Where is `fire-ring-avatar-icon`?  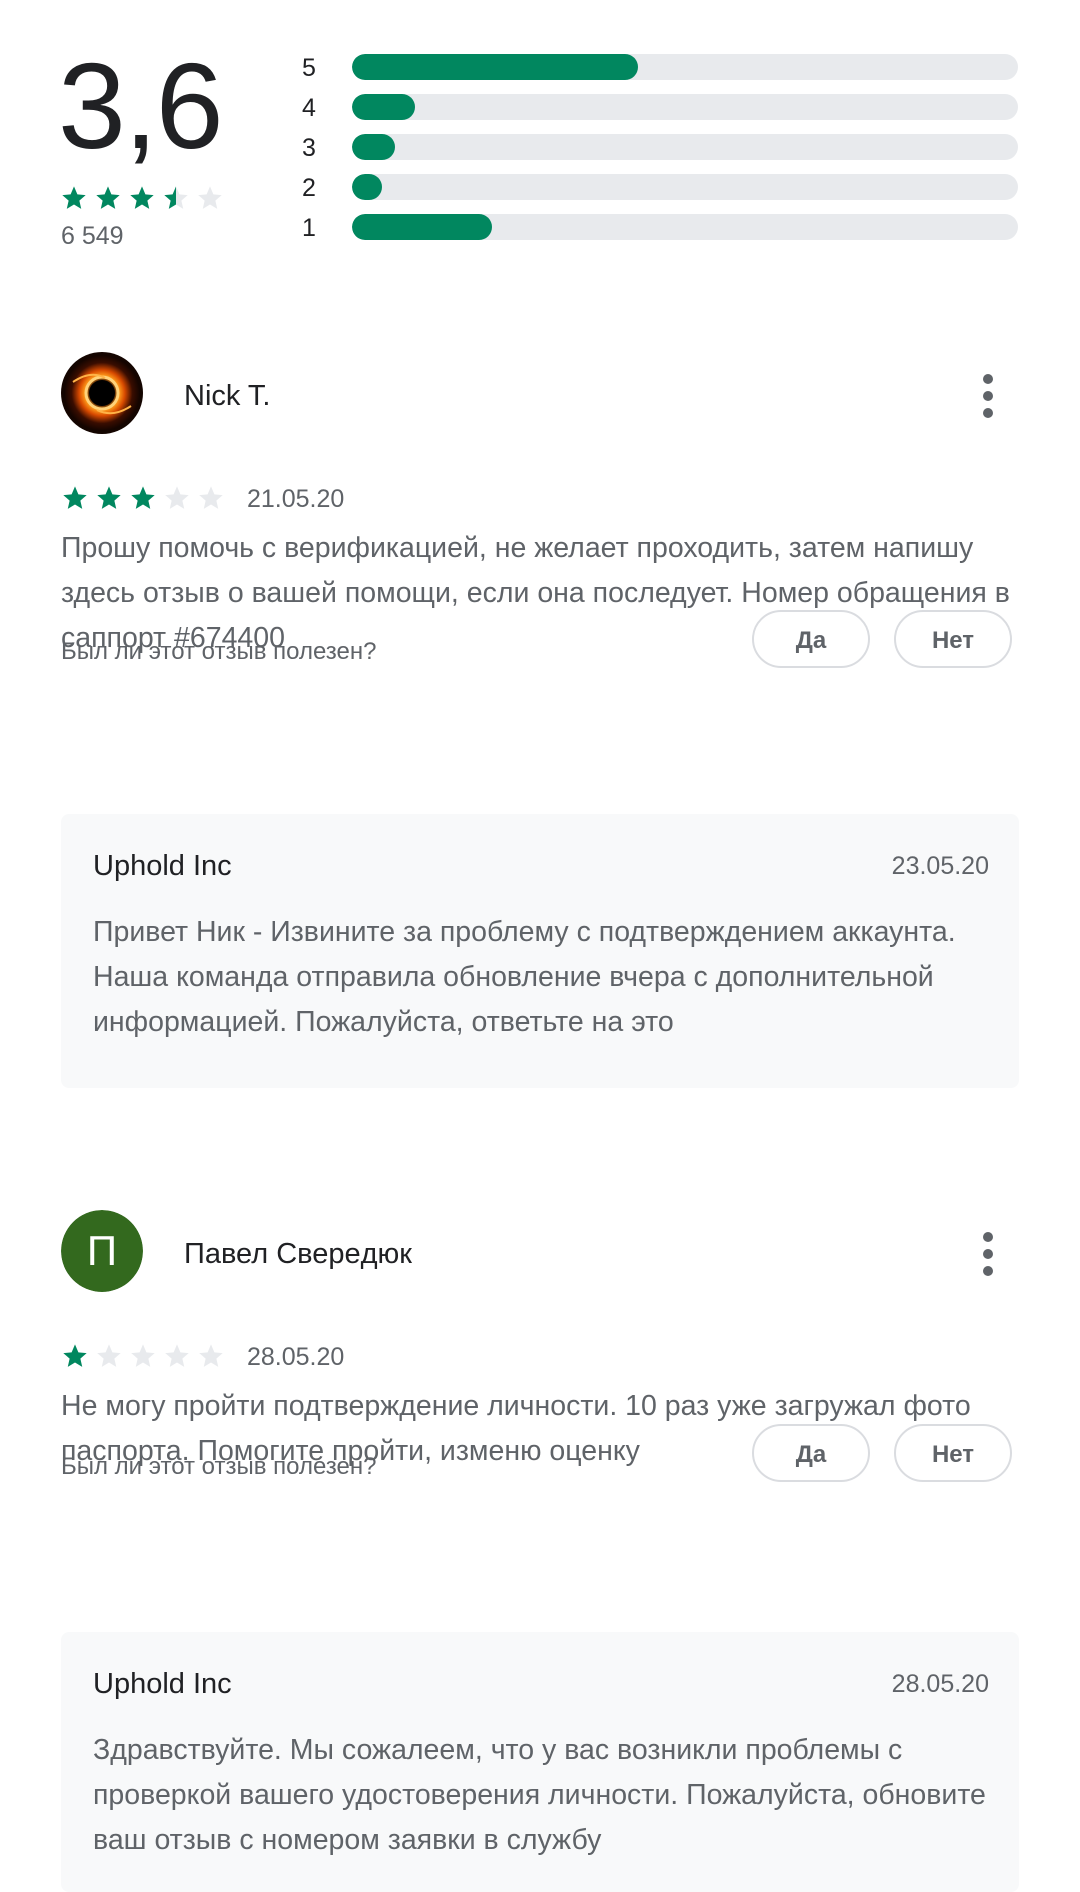 fire-ring-avatar-icon is located at coordinates (102, 393).